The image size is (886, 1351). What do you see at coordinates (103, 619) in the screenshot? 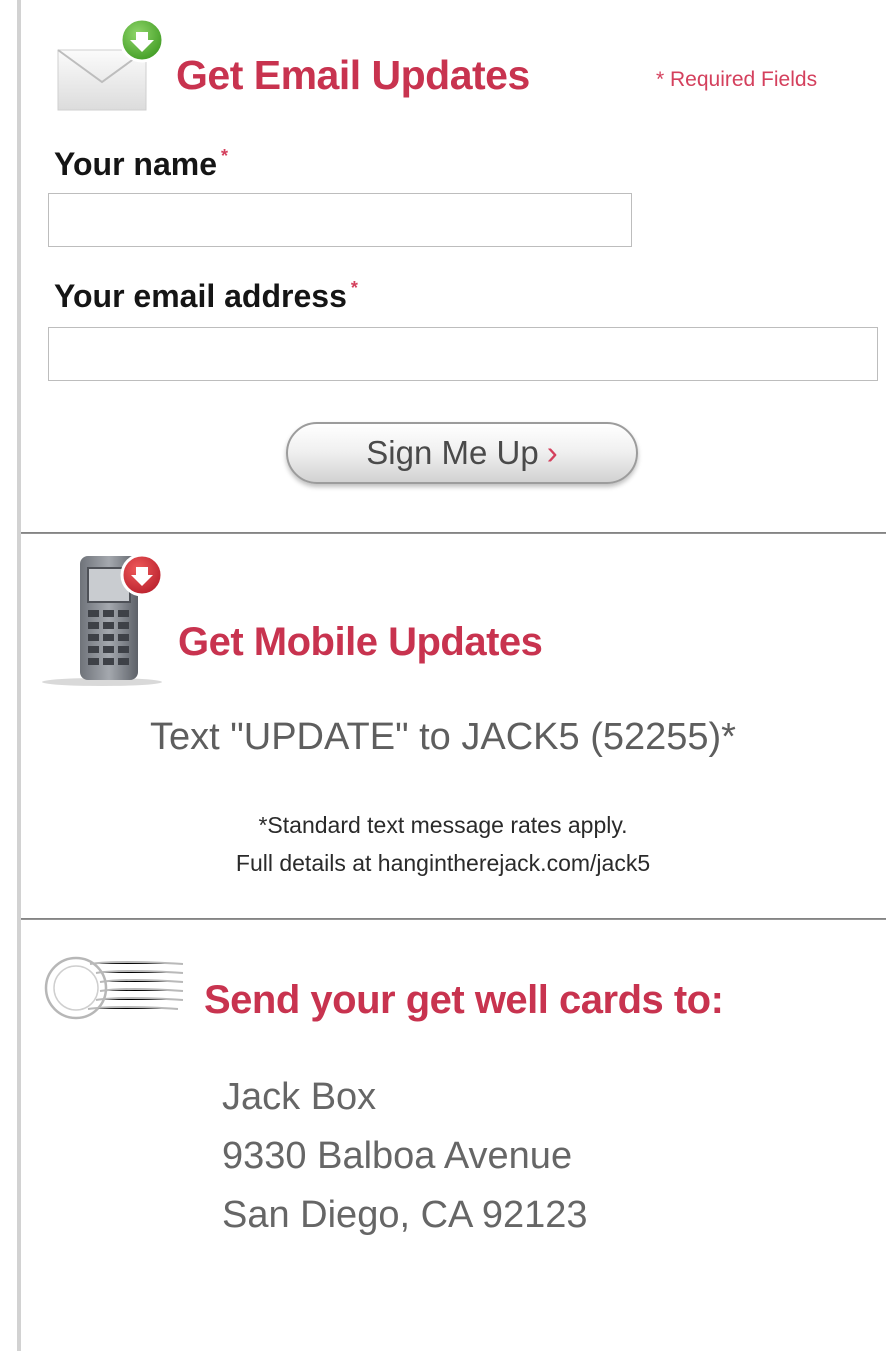
I see `mobile-phone-icon` at bounding box center [103, 619].